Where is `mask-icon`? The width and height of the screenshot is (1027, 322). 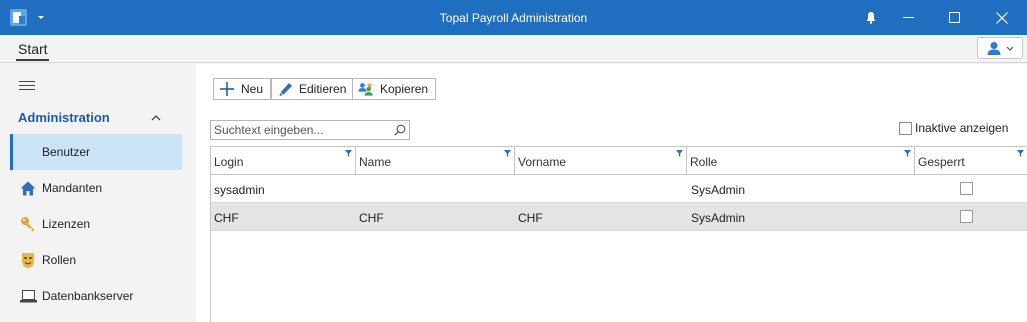
mask-icon is located at coordinates (28, 260).